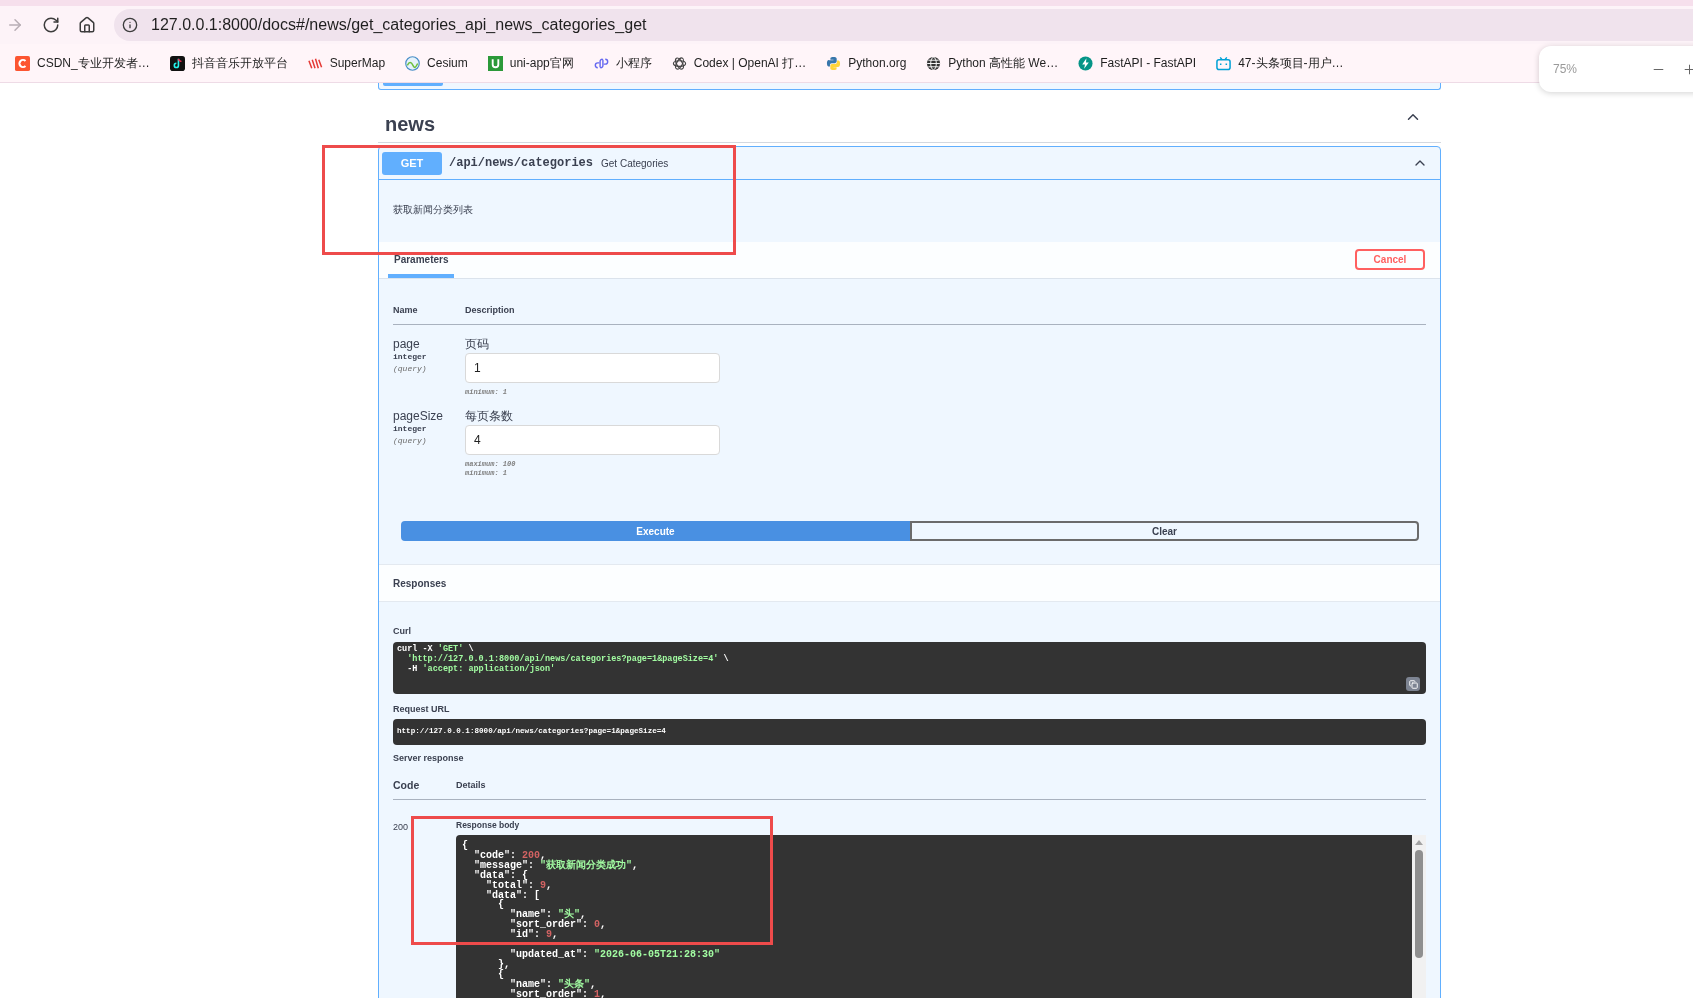 The image size is (1693, 998). Describe the element at coordinates (407, 785) in the screenshot. I see `column-header: Code` at that location.